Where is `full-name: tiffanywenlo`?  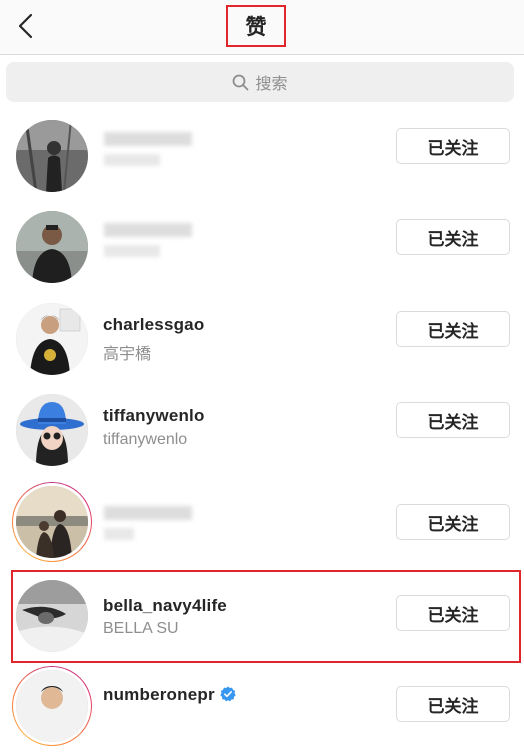 full-name: tiffanywenlo is located at coordinates (145, 439).